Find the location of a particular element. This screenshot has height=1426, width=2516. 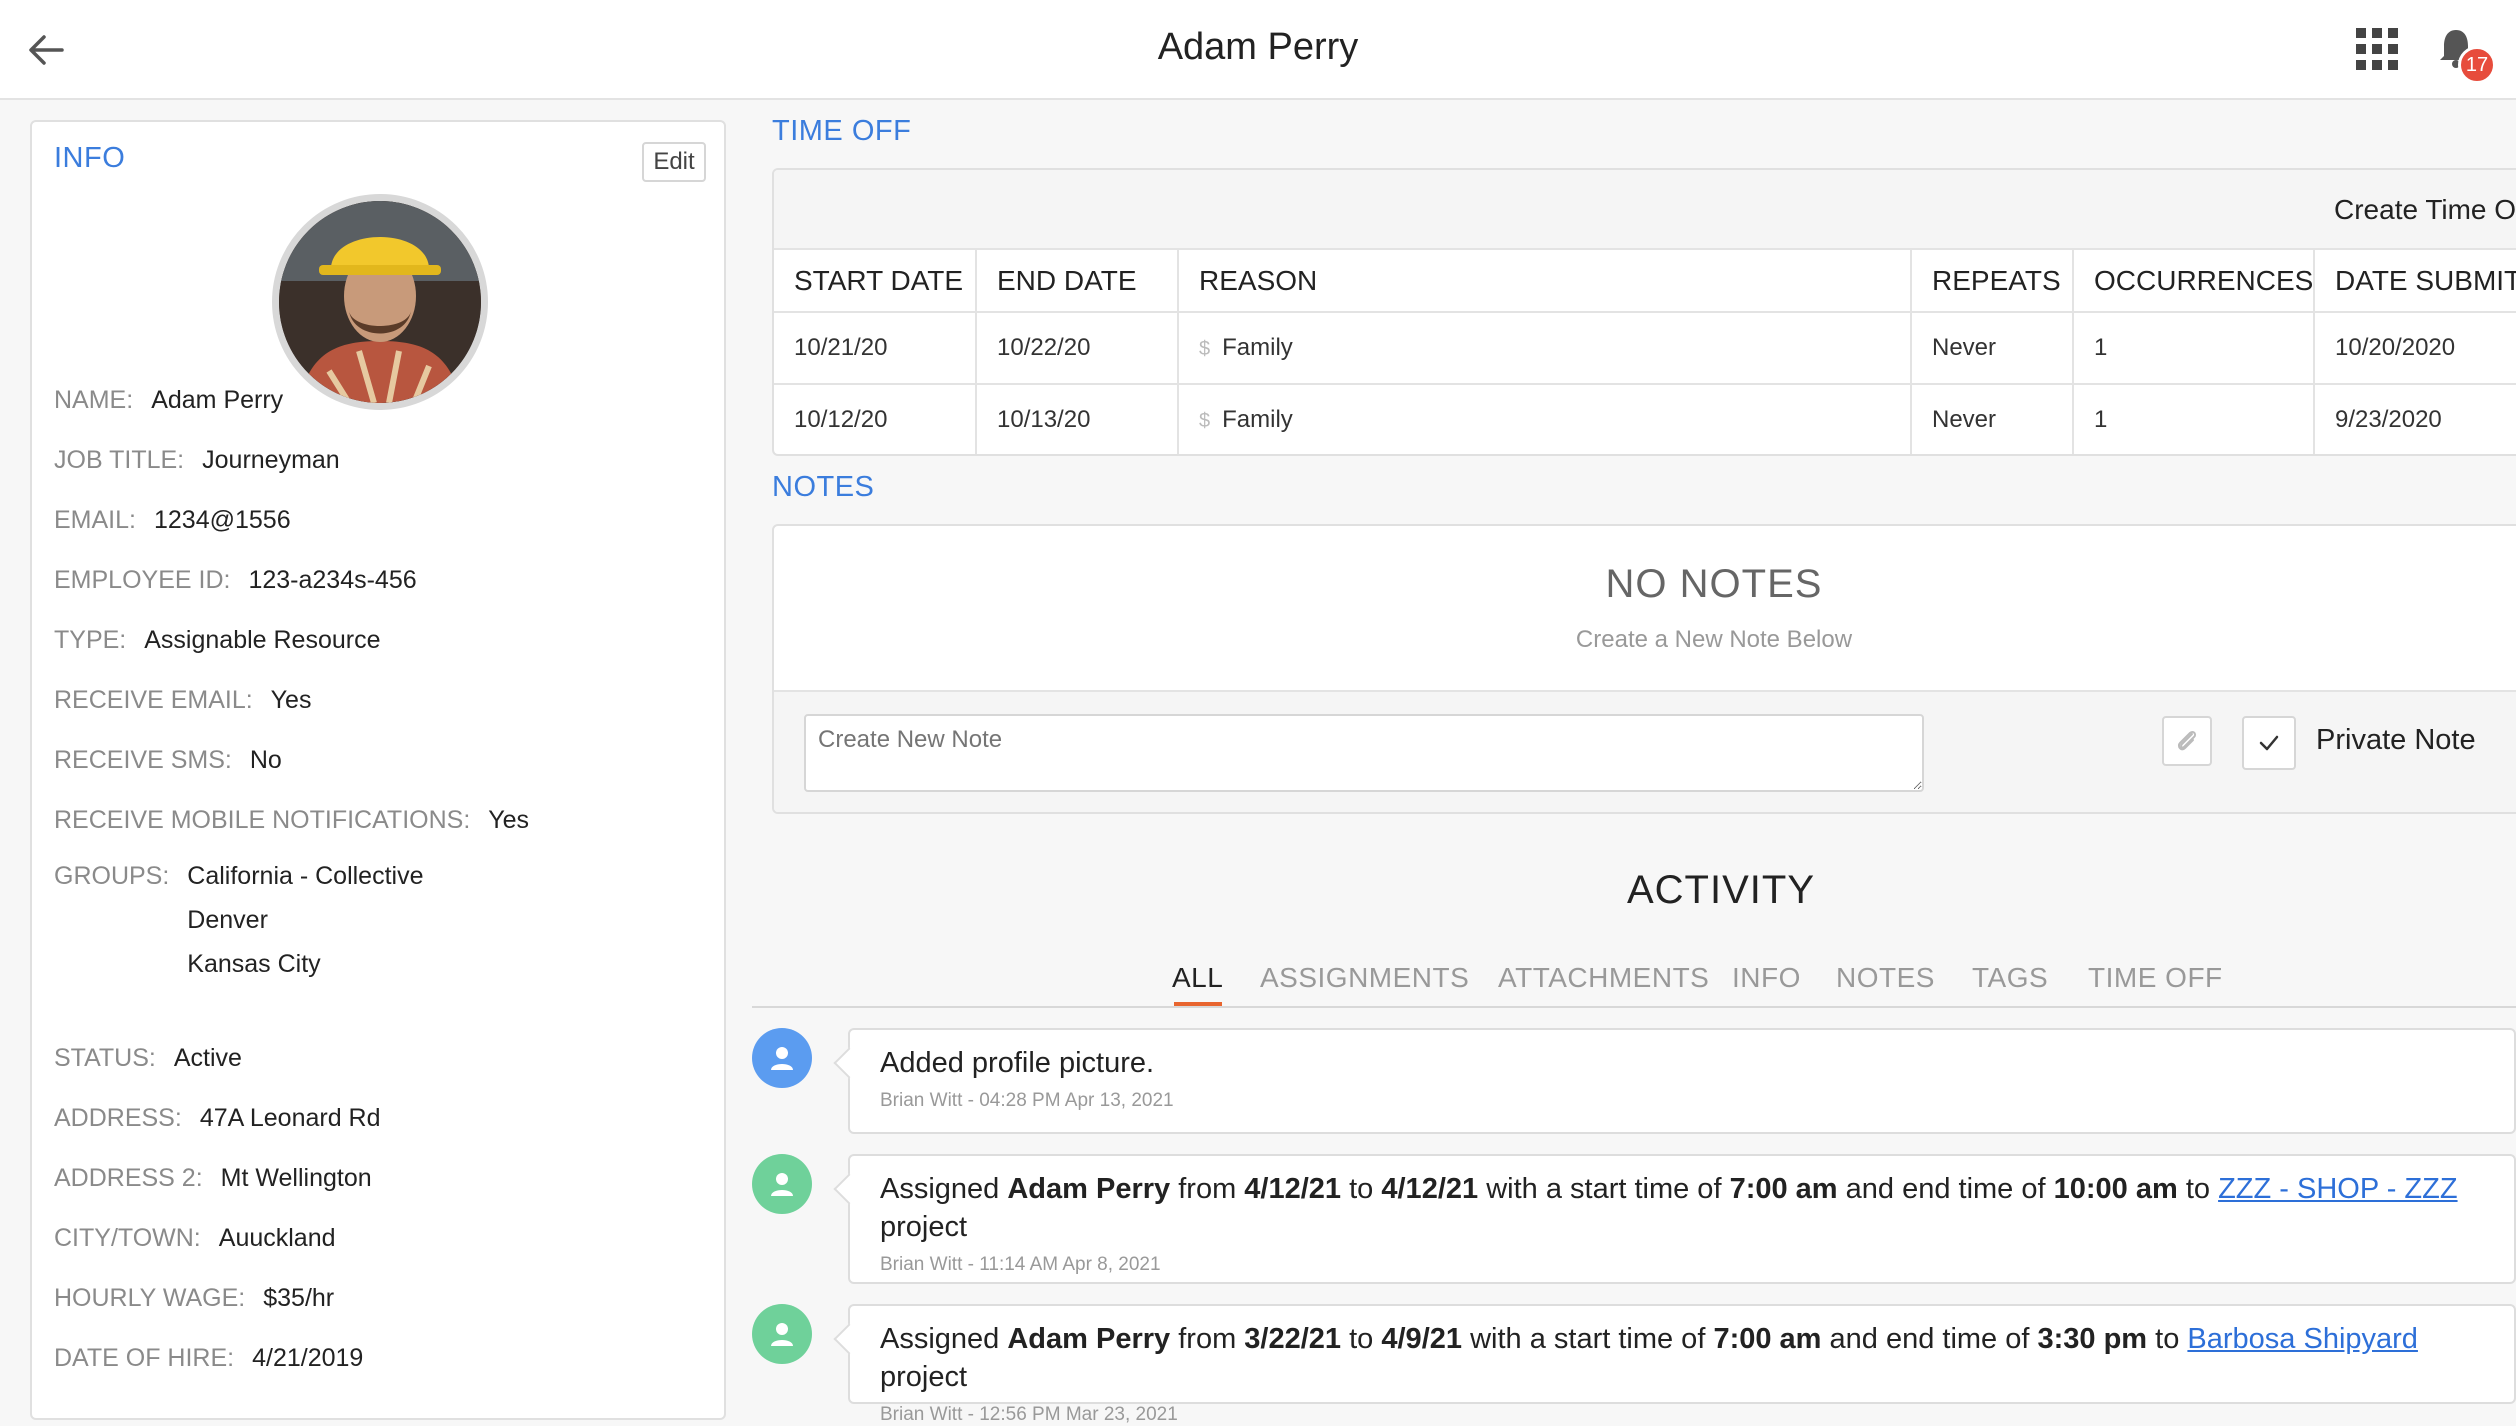

column-header: REASON is located at coordinates (1545, 281).